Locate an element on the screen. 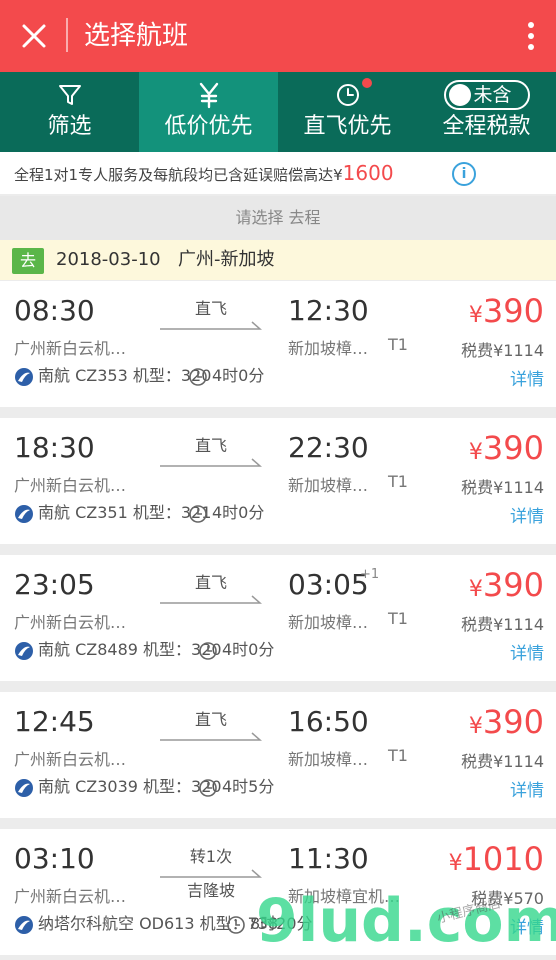  more-menu-icon is located at coordinates (531, 36).